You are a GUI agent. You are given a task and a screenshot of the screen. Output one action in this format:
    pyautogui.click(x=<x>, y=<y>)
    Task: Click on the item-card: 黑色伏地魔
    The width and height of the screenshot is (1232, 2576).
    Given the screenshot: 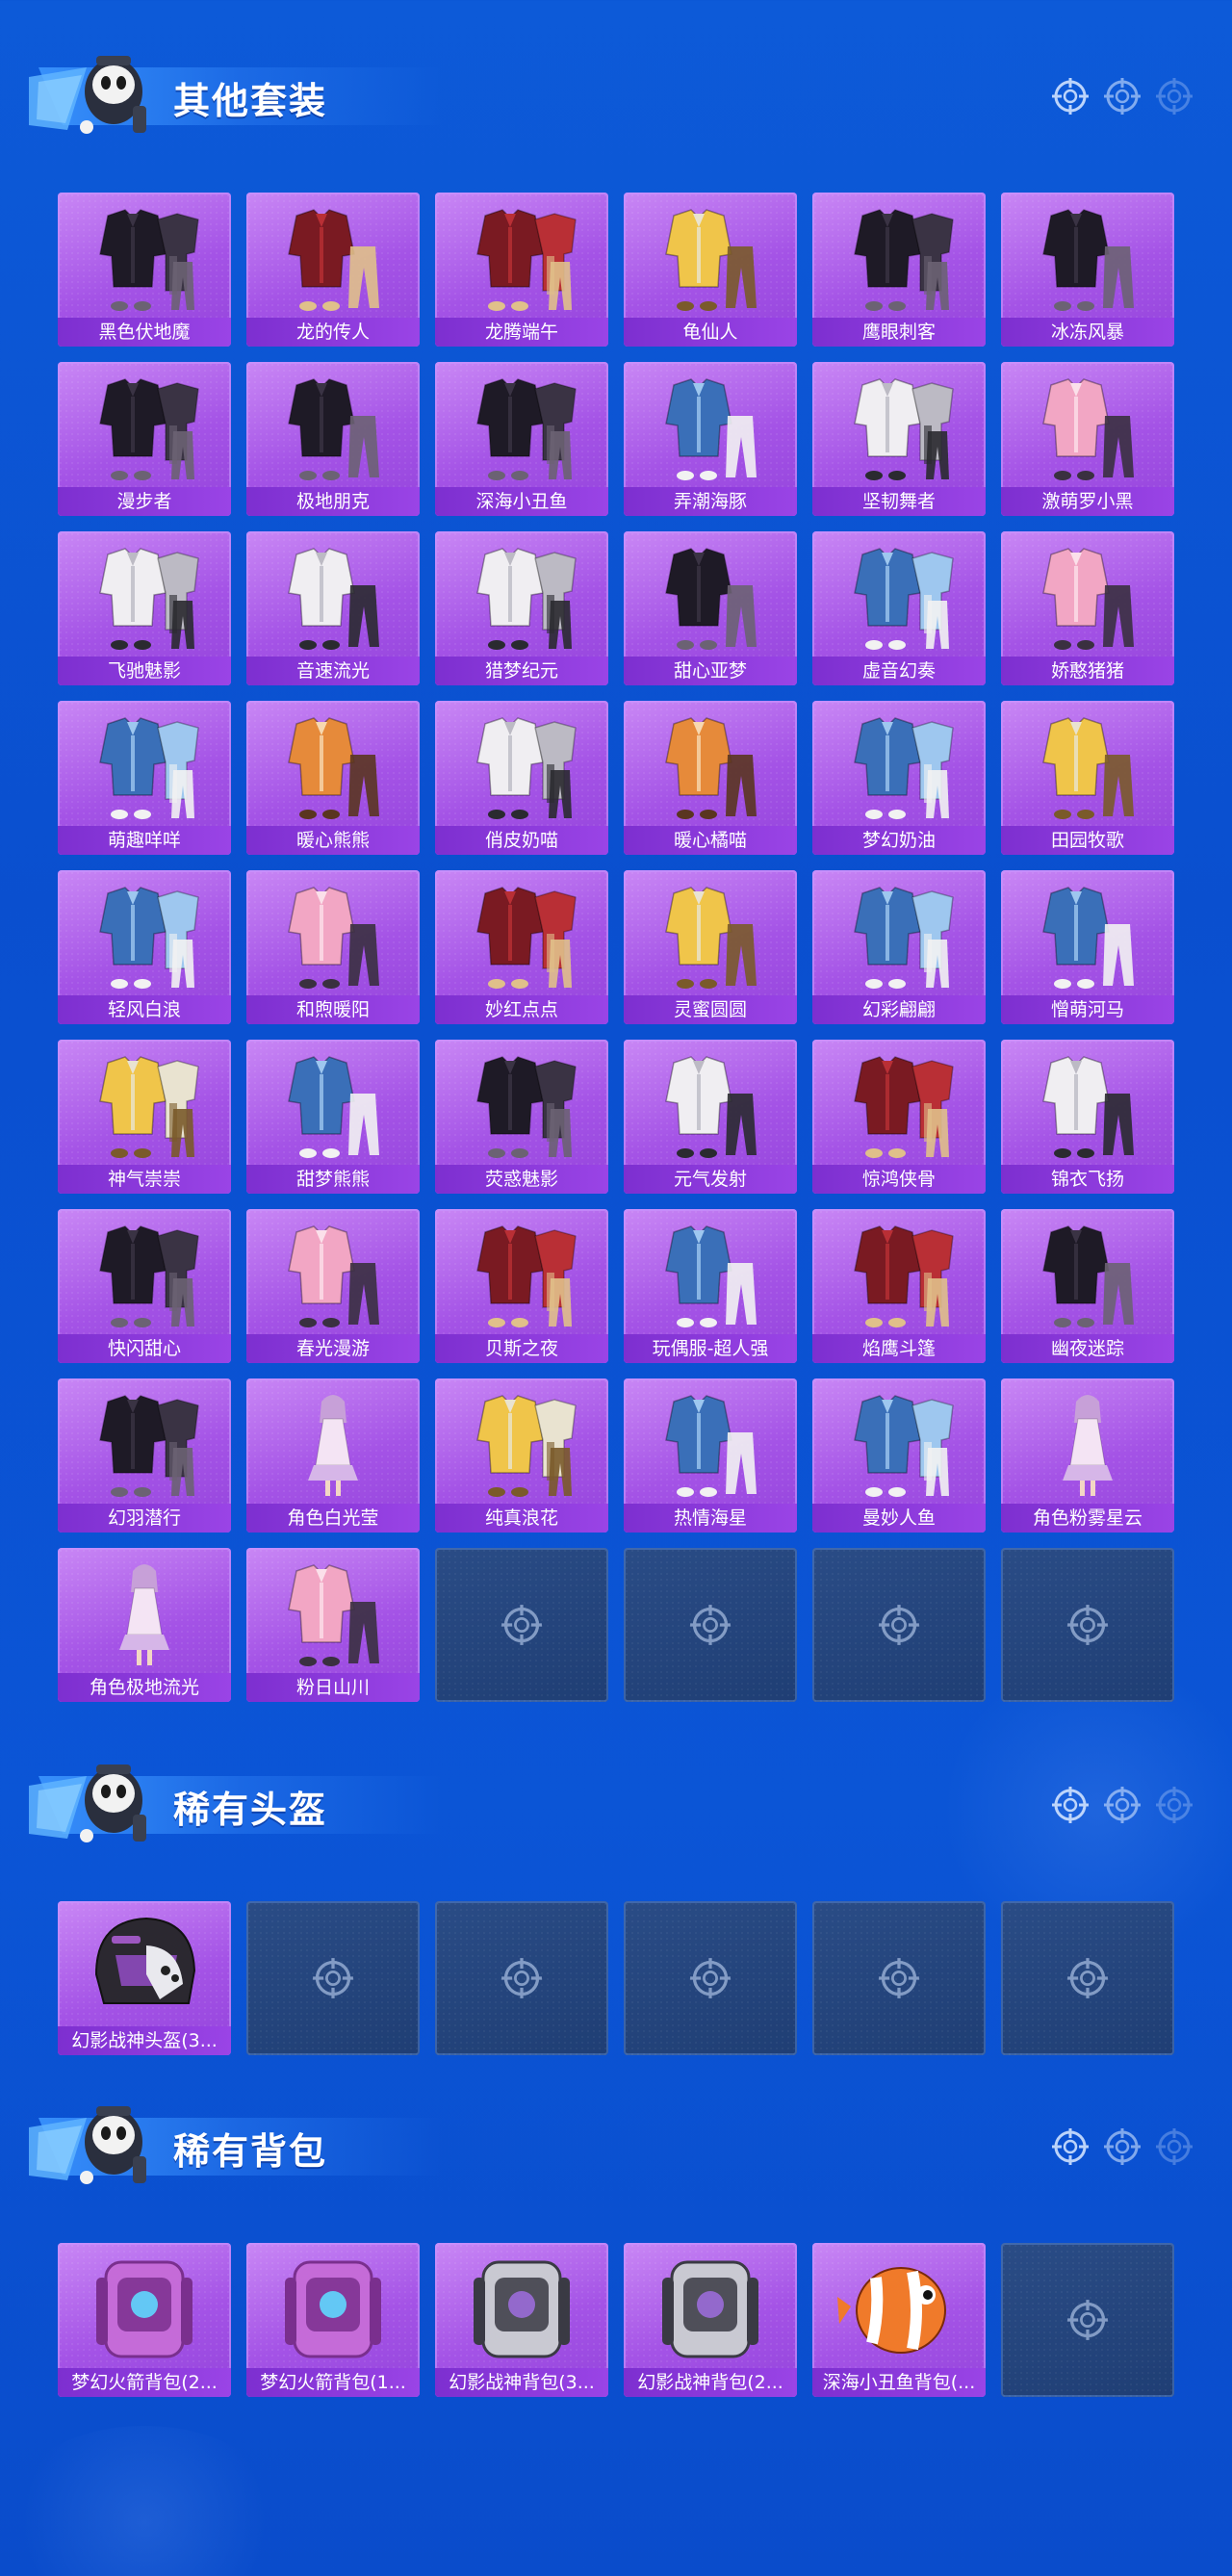 What is the action you would take?
    pyautogui.click(x=144, y=270)
    